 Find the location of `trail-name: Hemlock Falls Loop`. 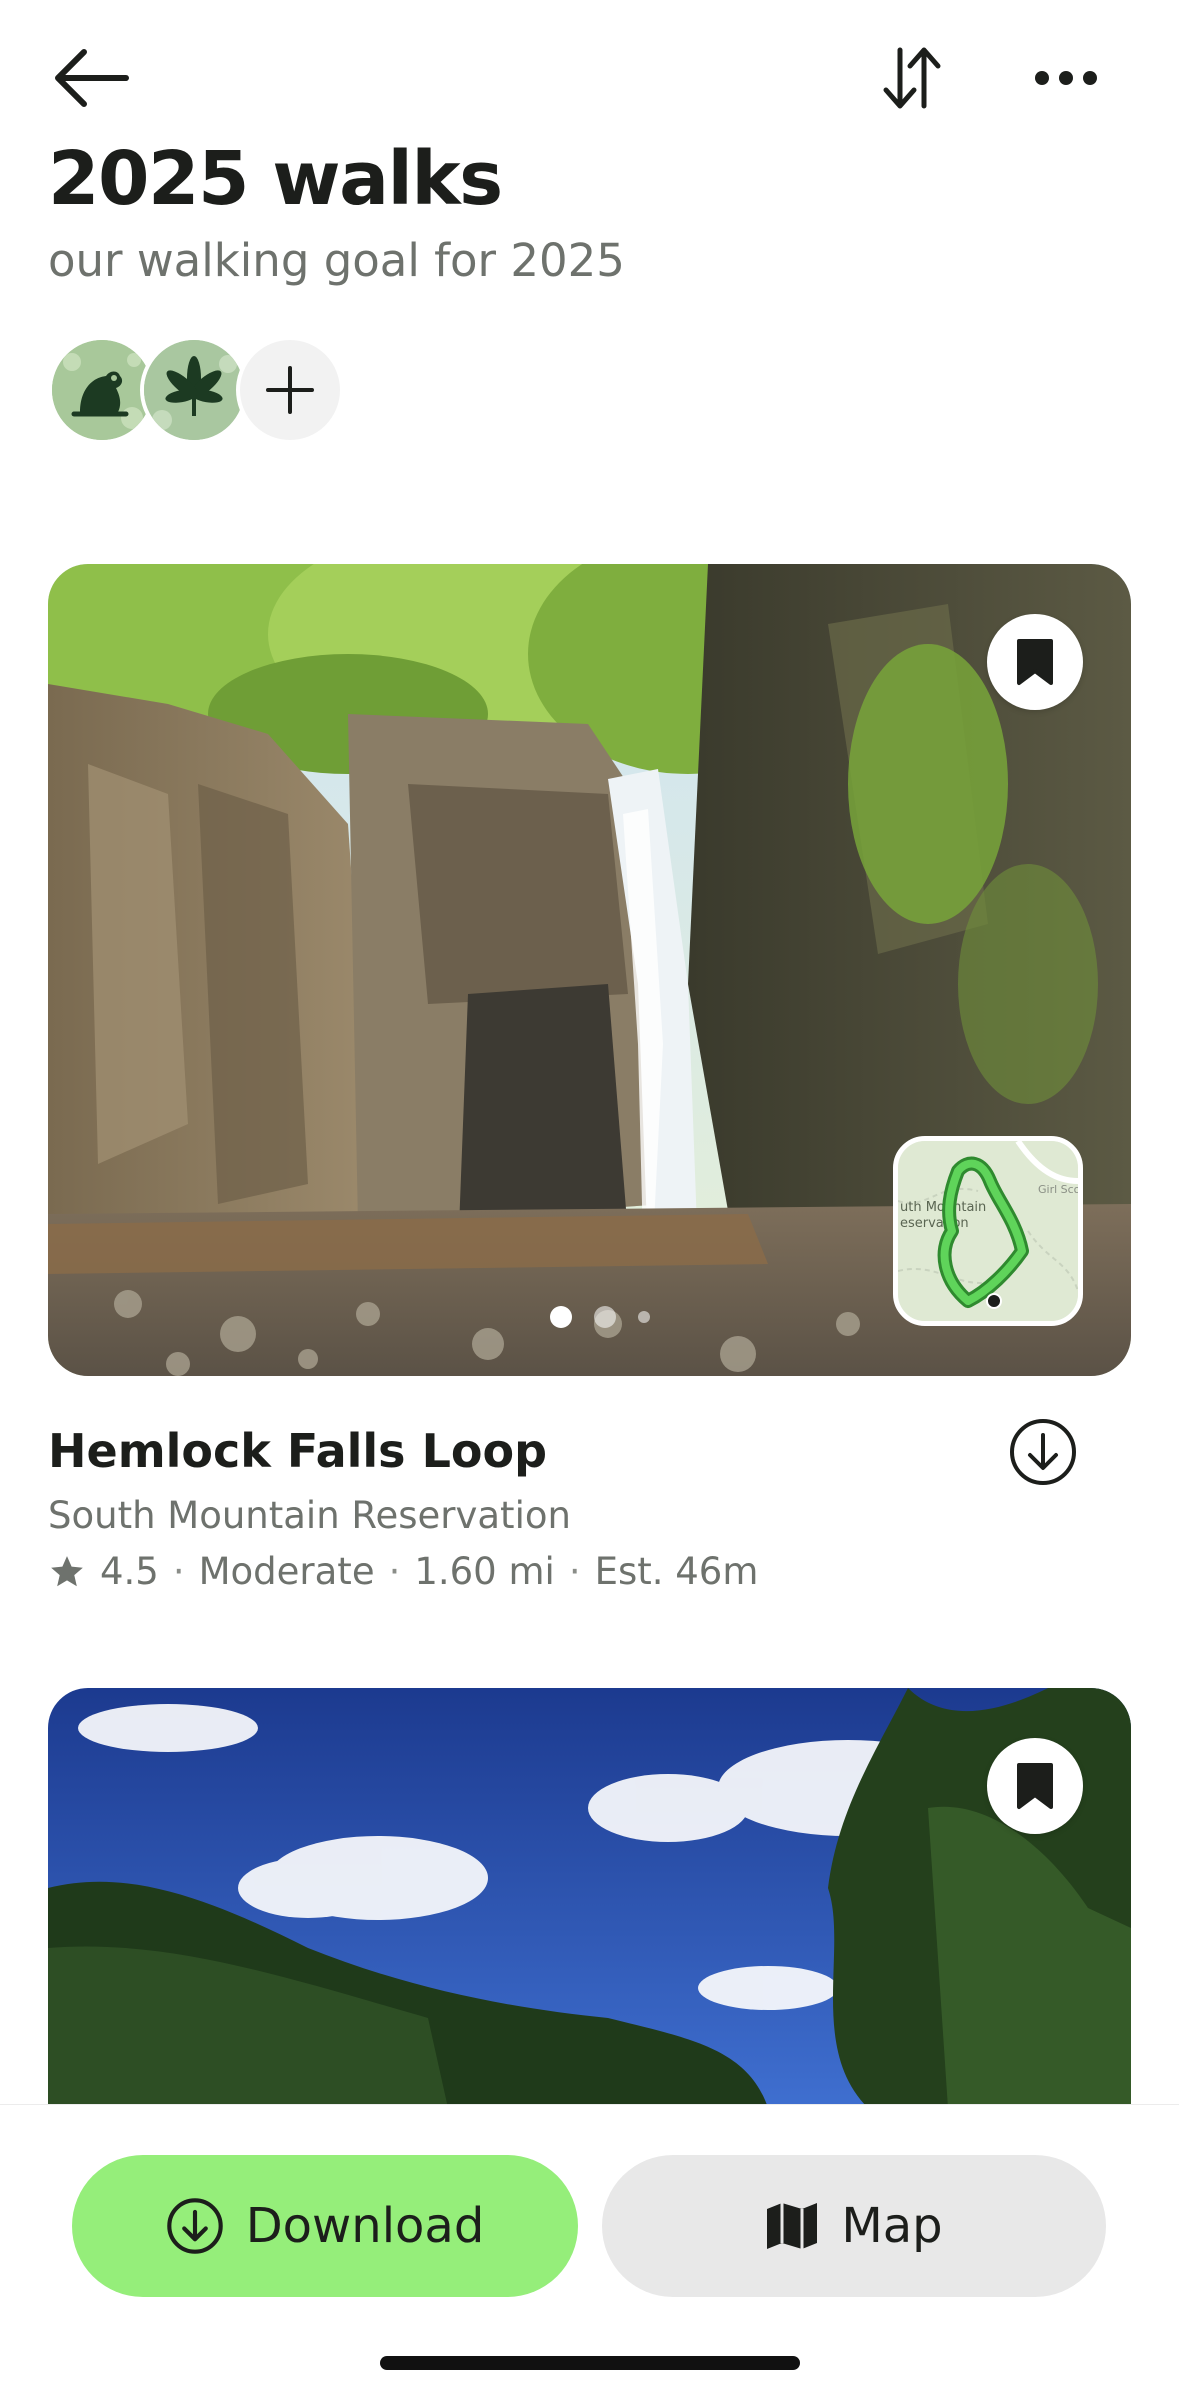

trail-name: Hemlock Falls Loop is located at coordinates (297, 1451).